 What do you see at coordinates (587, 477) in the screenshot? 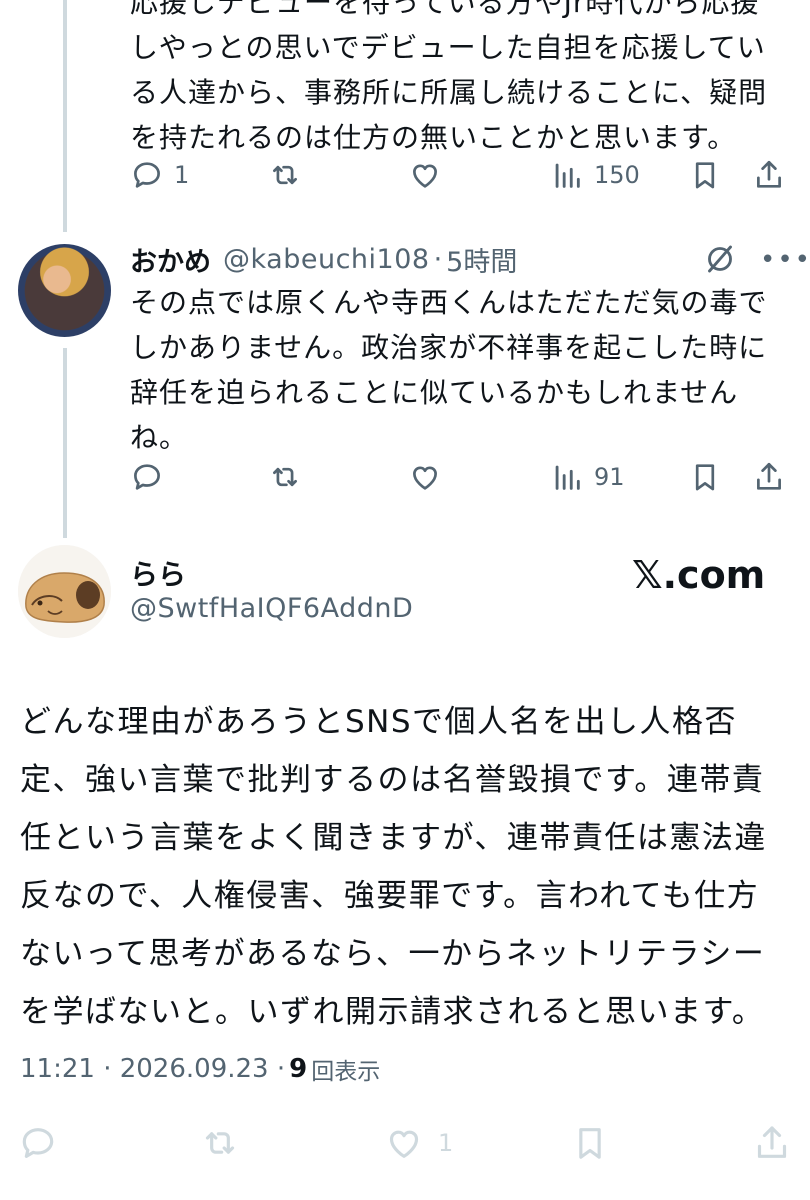
I see `views-button: 91` at bounding box center [587, 477].